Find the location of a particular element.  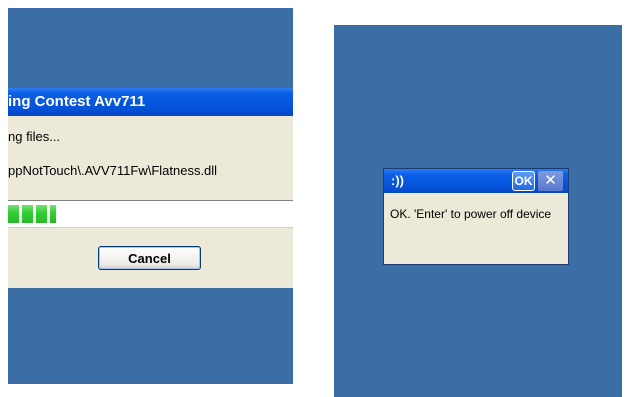

copy-file-path: ppNotTouch\.AVV711Fw\Flatness.dll is located at coordinates (113, 170).